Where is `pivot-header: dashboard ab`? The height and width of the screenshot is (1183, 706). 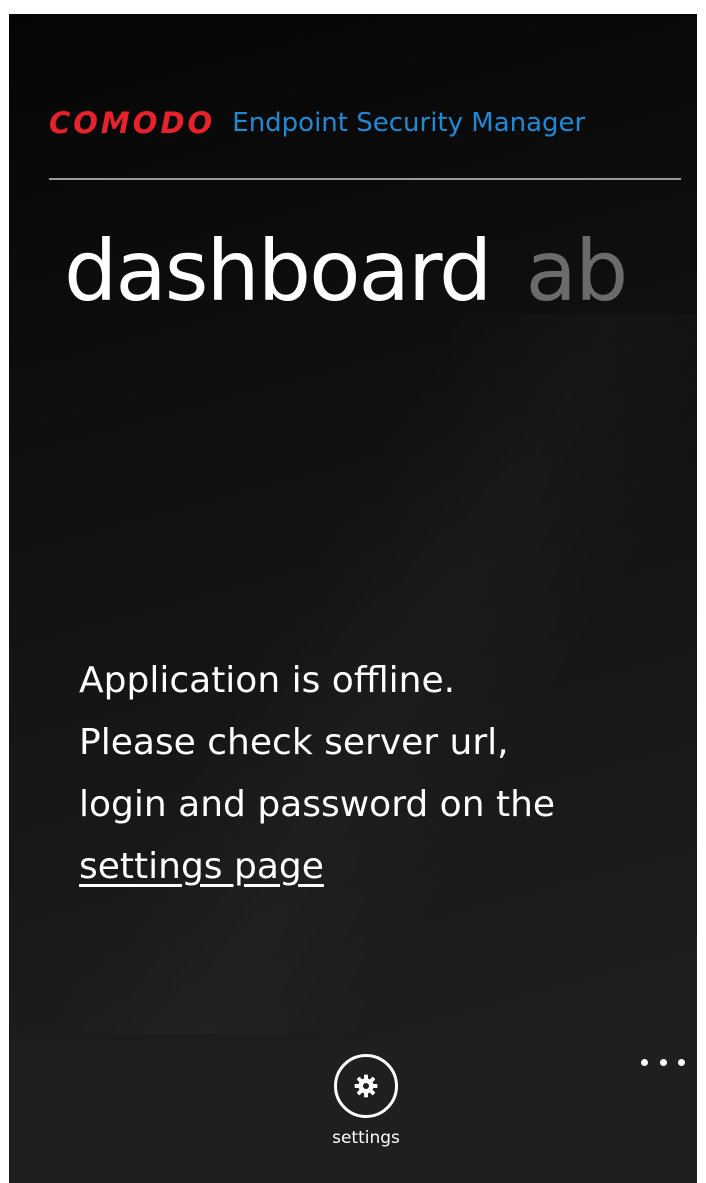 pivot-header: dashboard ab is located at coordinates (380, 271).